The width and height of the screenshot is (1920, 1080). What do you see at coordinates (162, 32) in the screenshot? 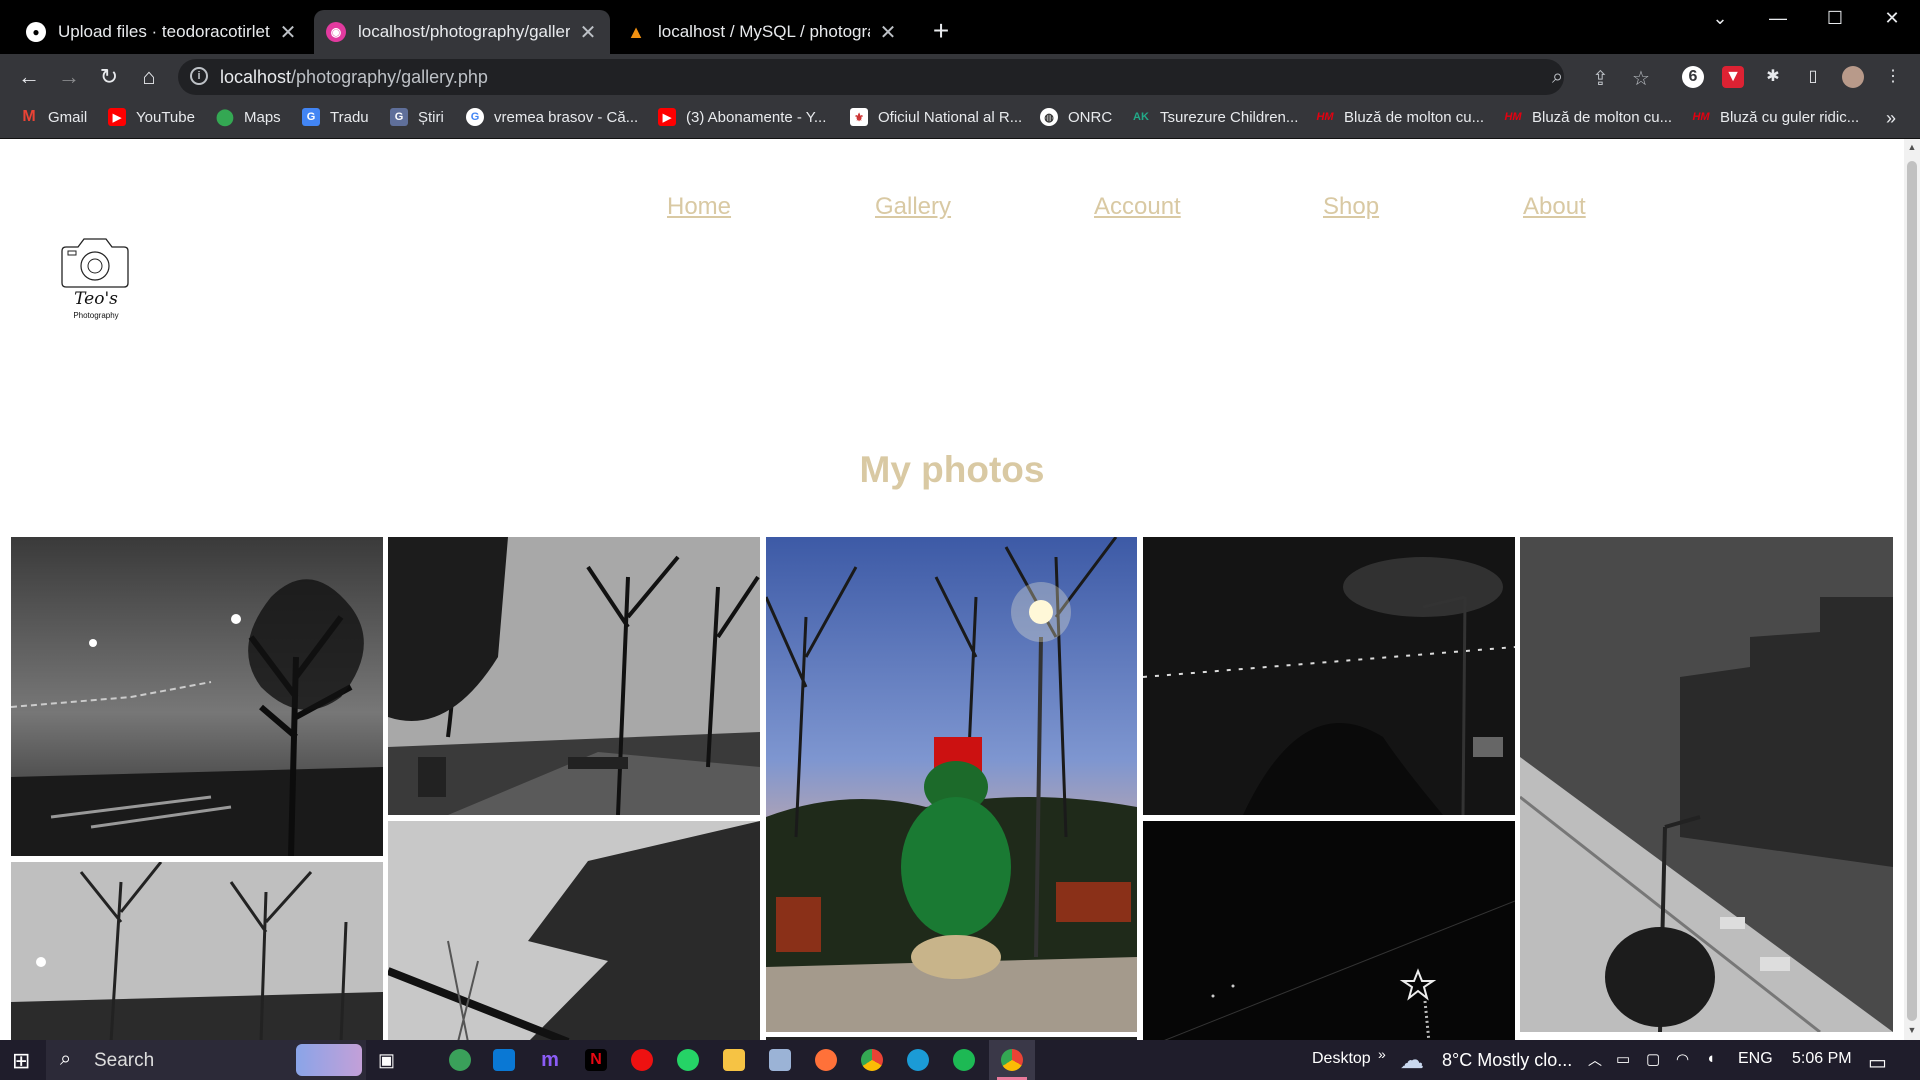
I see `tab-github: ● Upload files · teodoracotirlet/we ✕` at bounding box center [162, 32].